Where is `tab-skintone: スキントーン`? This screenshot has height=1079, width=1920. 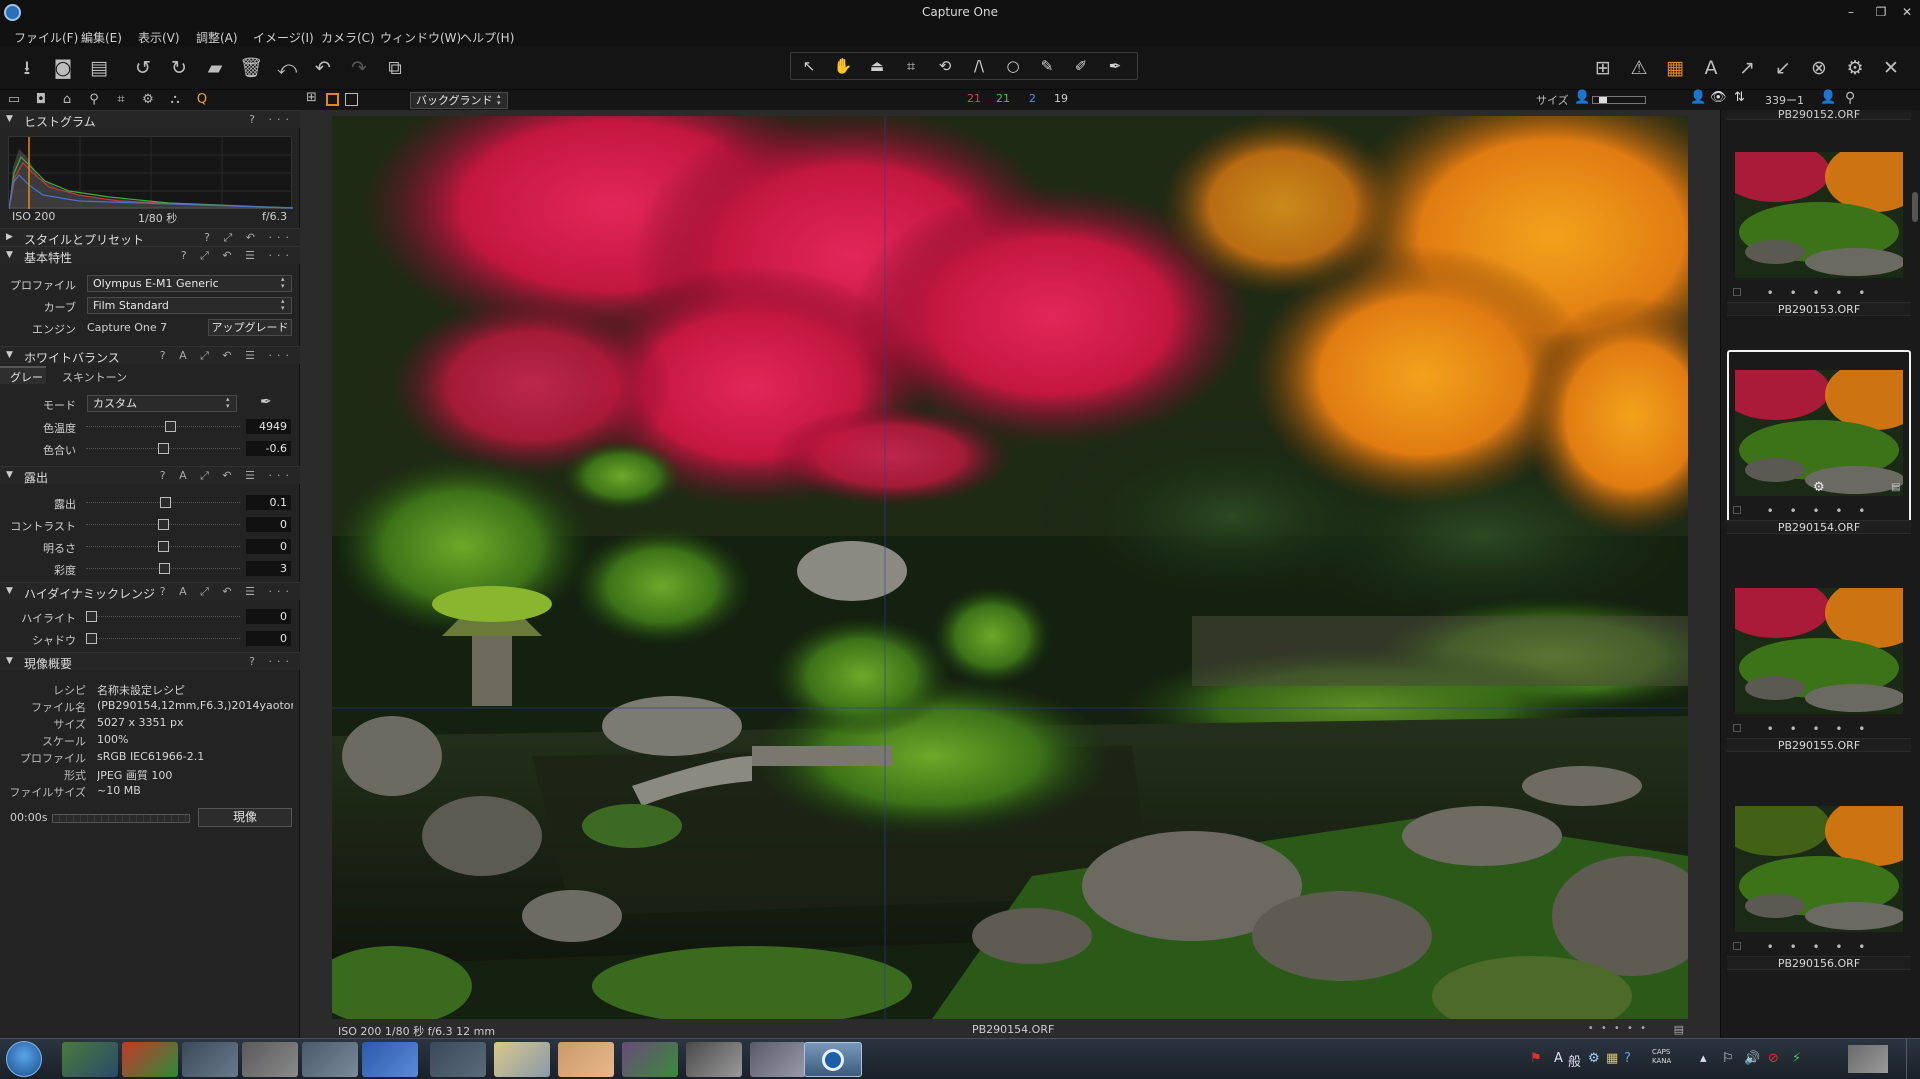
tab-skintone: スキントーン is located at coordinates (94, 377).